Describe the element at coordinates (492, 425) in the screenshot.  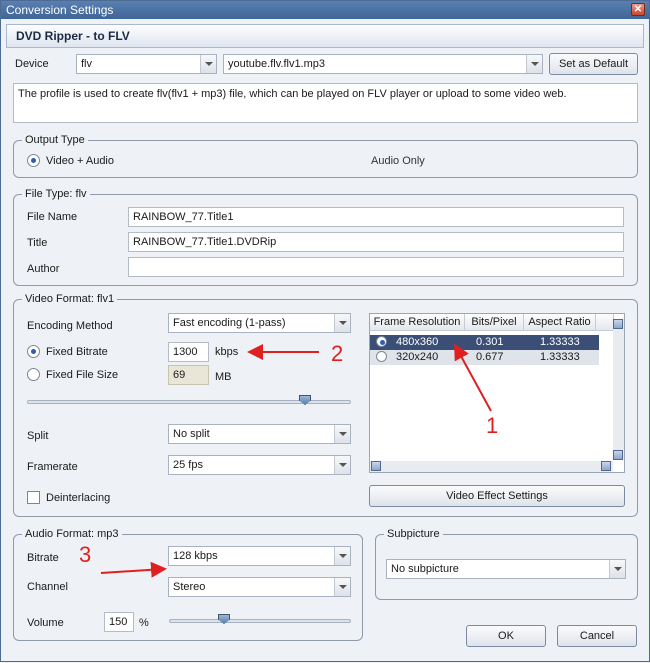
I see `annotation-label-1: 1` at that location.